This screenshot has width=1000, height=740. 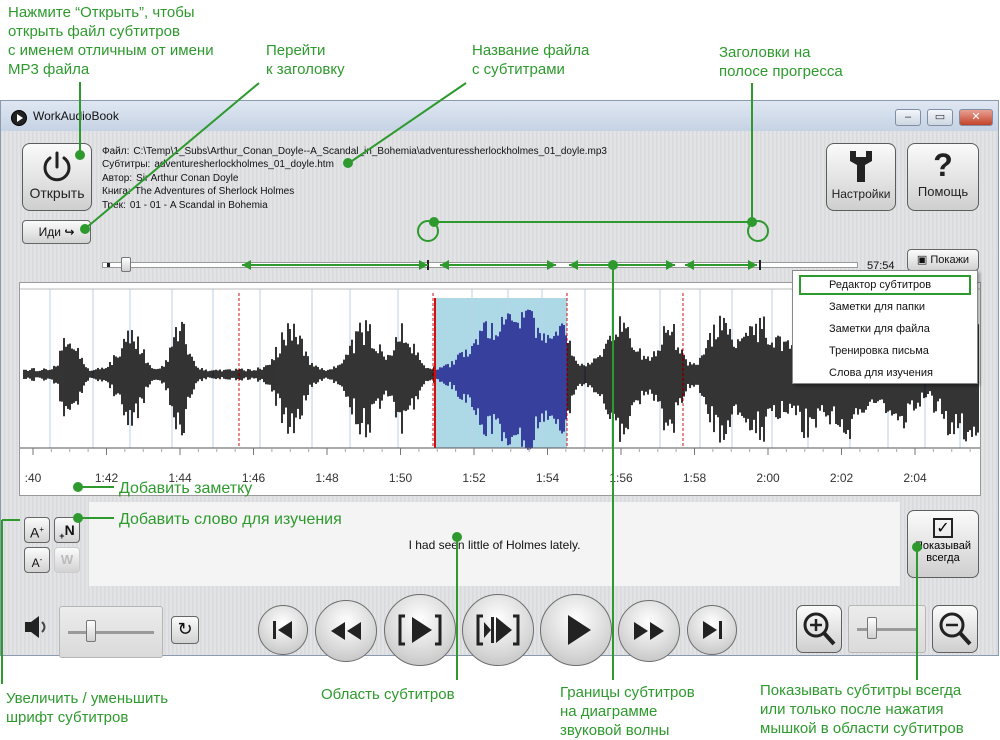 I want to click on annotation-add-note: Добавить заметку, so click(x=186, y=488).